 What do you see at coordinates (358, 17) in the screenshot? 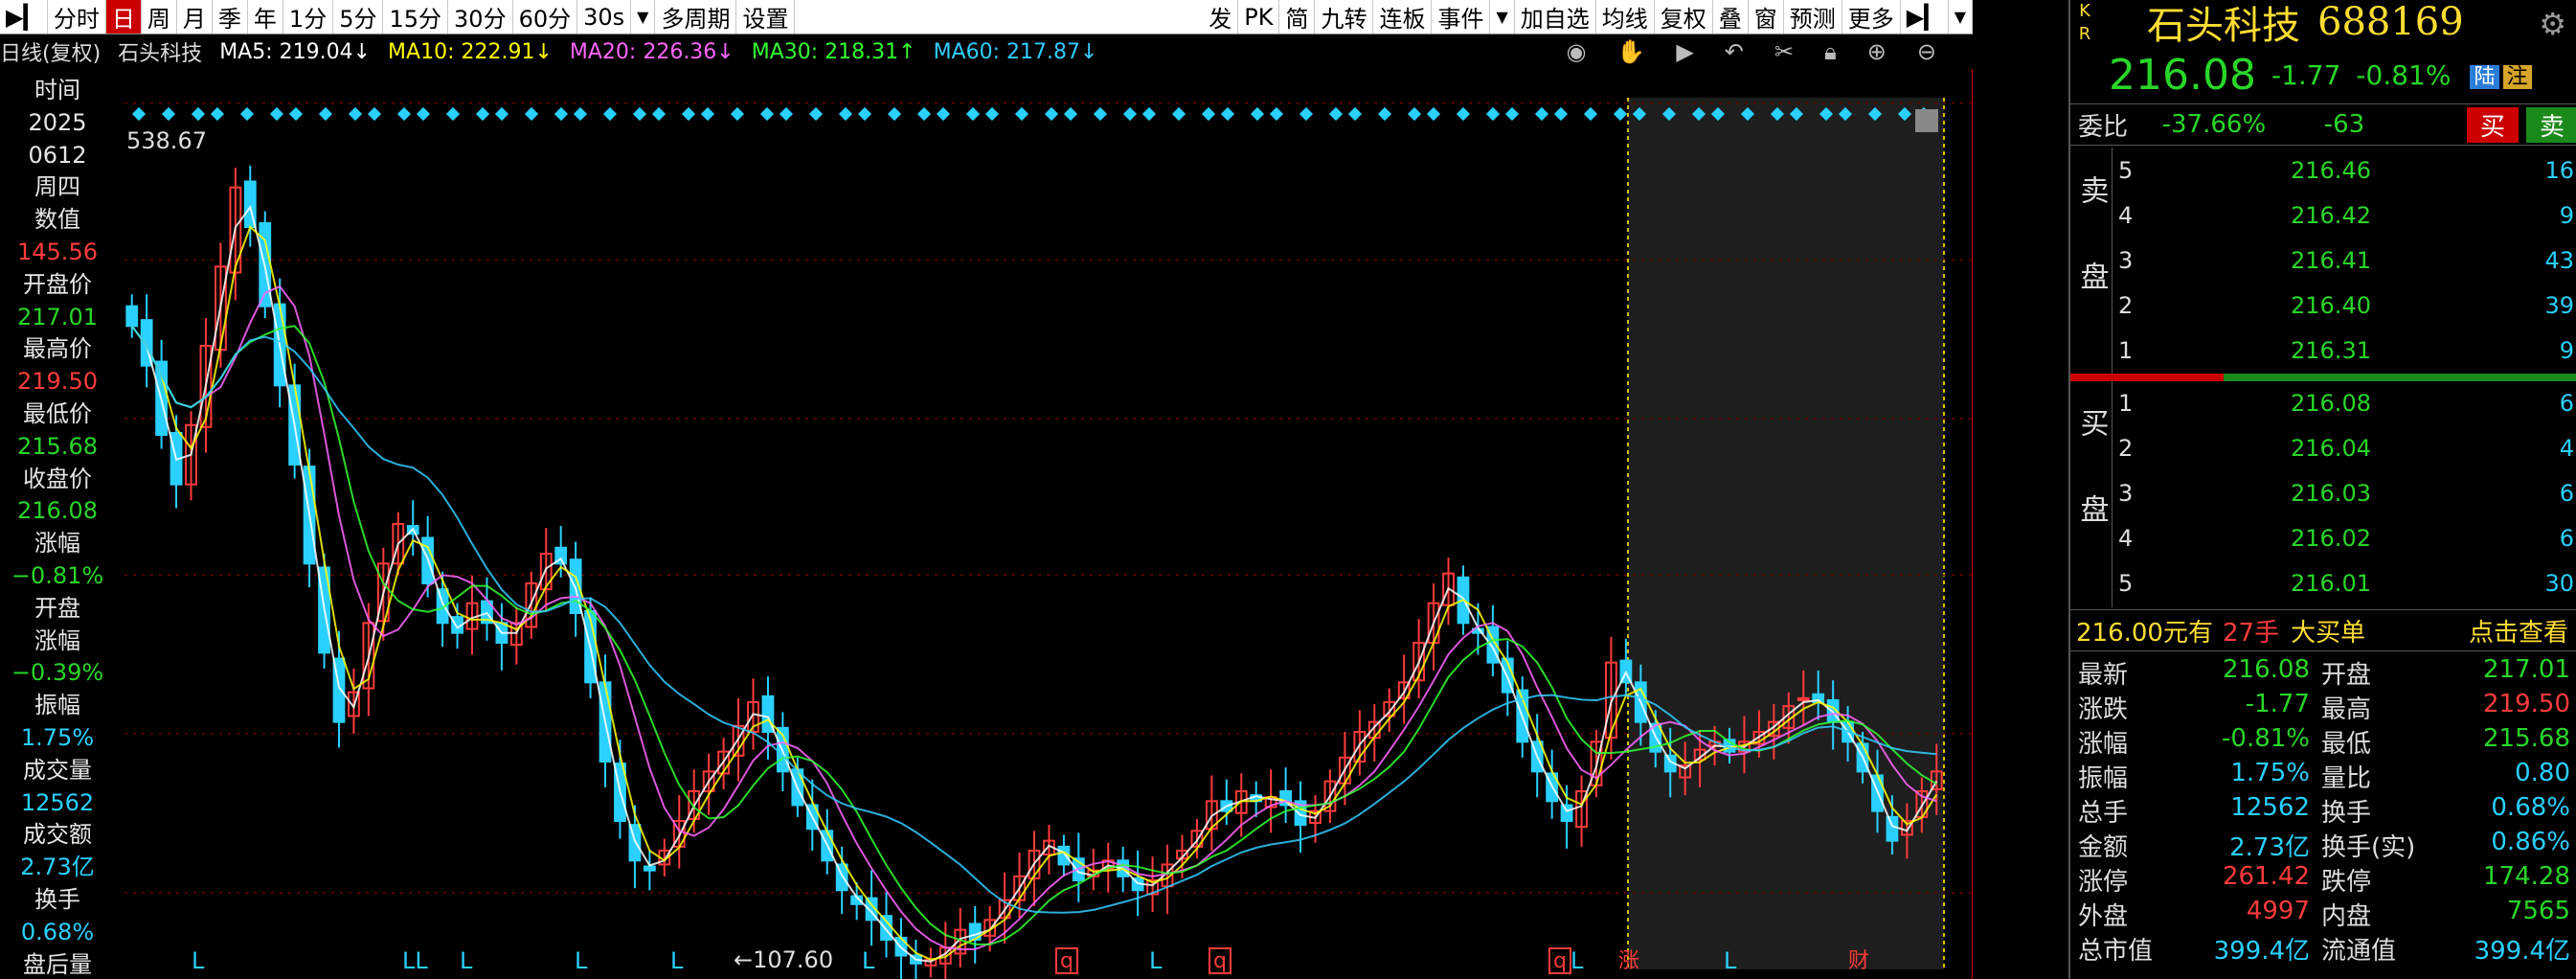
I see `period-tab: 5分` at bounding box center [358, 17].